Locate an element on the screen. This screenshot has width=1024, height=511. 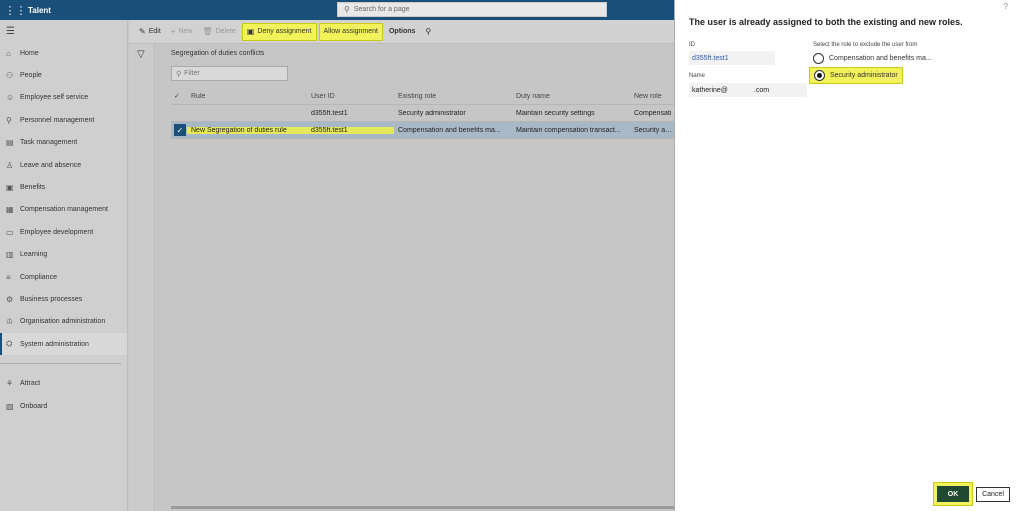
leave-icon: ♙ is located at coordinates (10, 165).